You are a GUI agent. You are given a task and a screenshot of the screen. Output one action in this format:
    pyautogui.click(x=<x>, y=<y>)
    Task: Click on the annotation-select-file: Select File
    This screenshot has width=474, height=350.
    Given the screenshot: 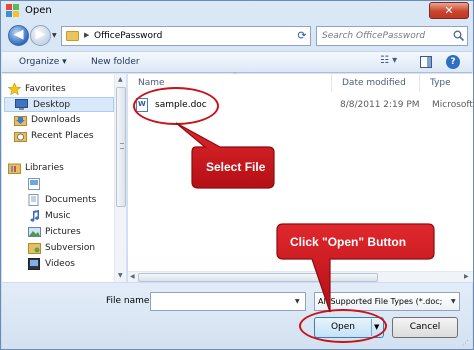 What is the action you would take?
    pyautogui.click(x=236, y=167)
    